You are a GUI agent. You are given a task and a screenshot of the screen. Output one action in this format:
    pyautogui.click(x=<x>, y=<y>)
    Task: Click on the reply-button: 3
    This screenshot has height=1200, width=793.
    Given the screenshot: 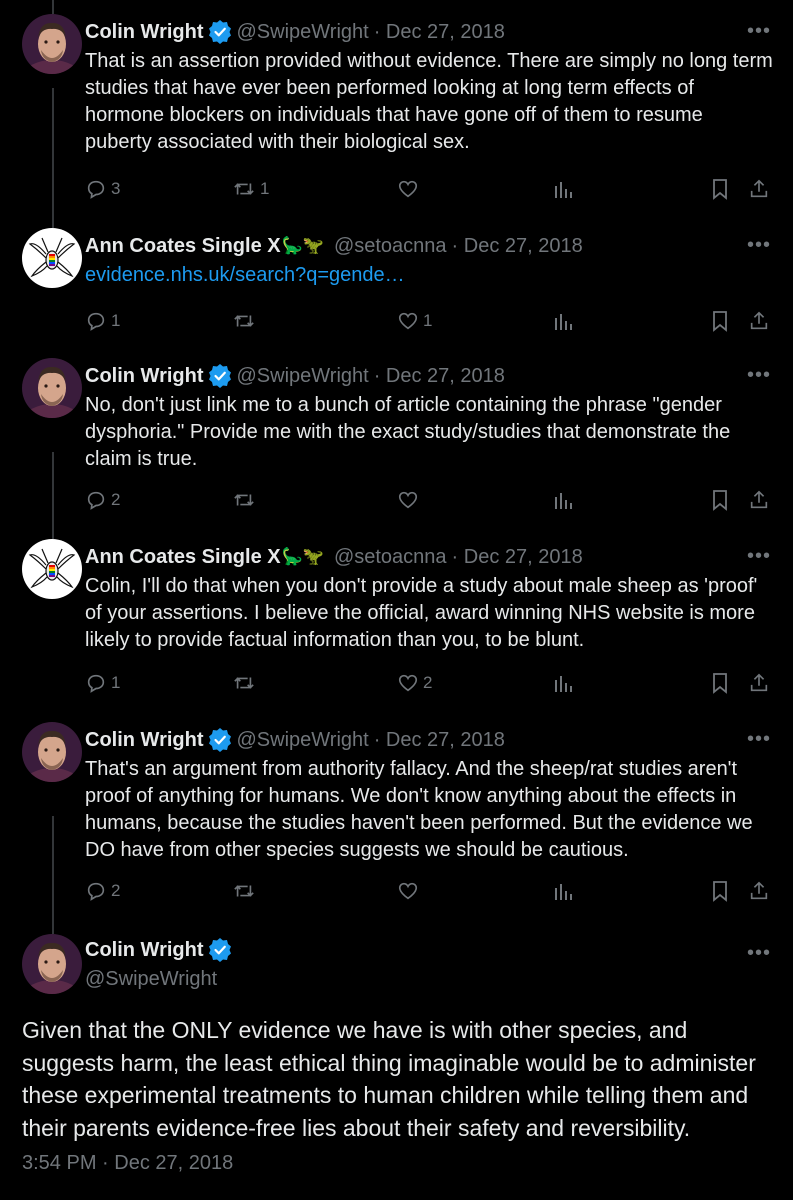 What is the action you would take?
    pyautogui.click(x=102, y=189)
    